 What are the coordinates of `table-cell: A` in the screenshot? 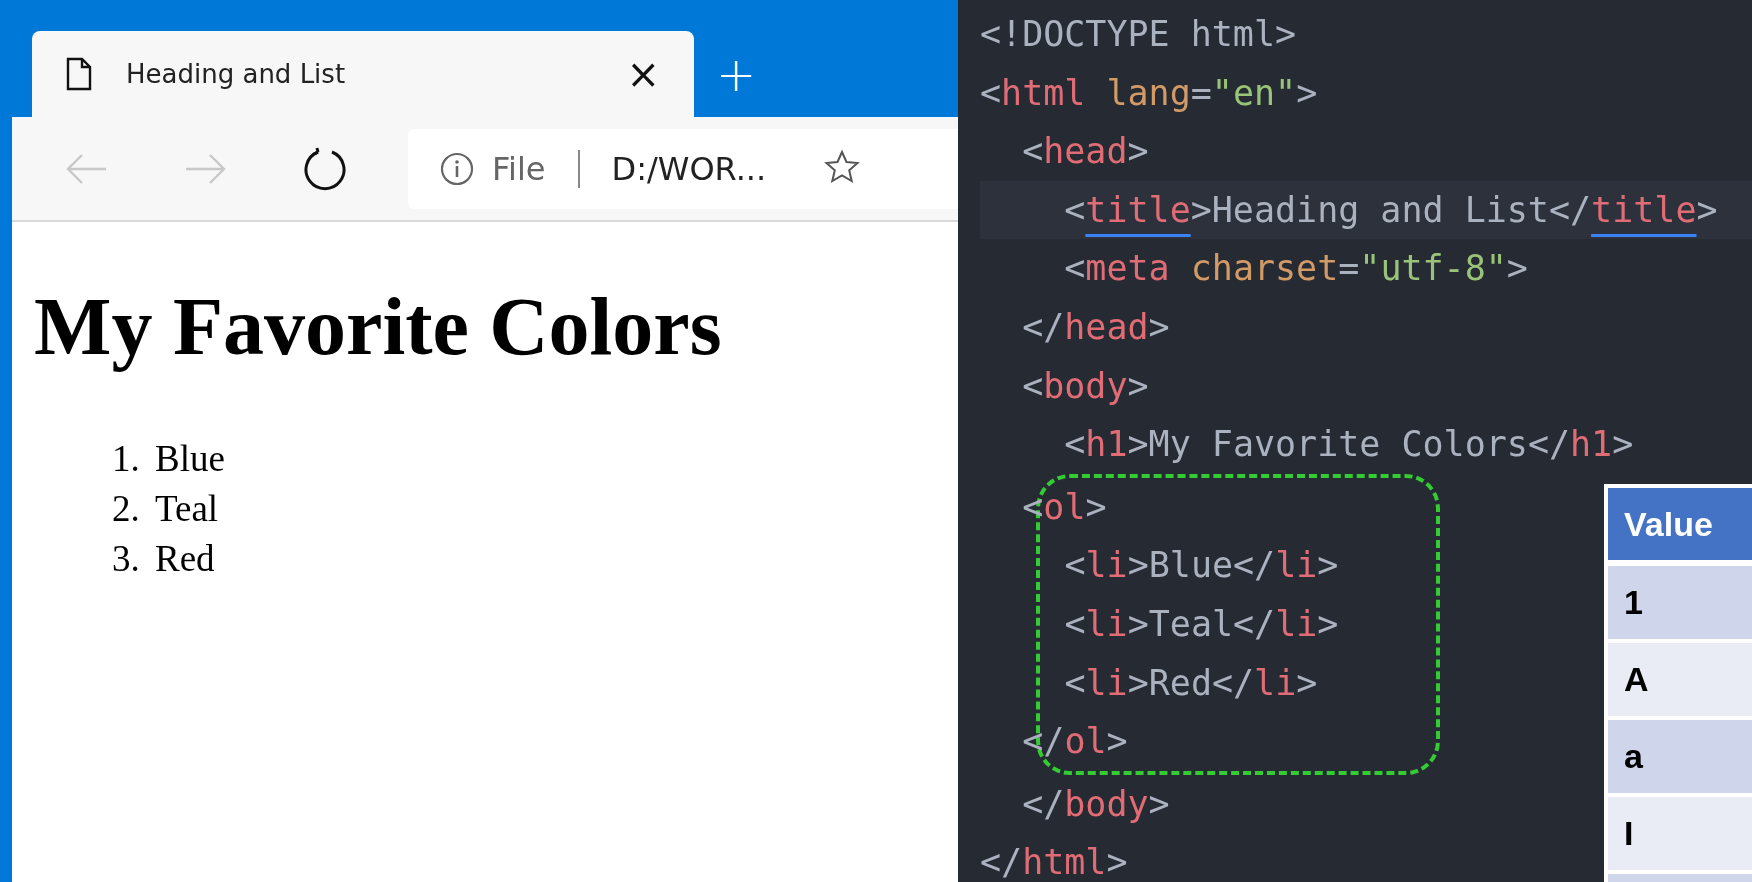 It's located at (1680, 681).